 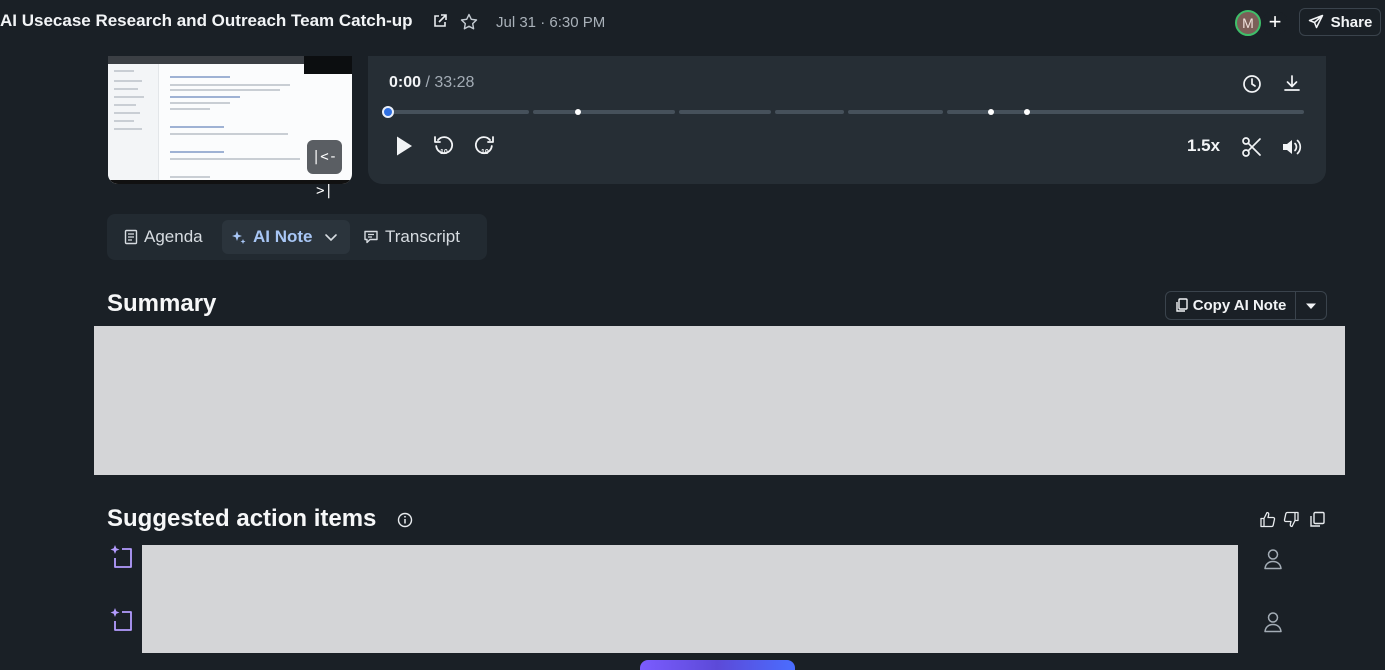 I want to click on external-link-icon, so click(x=440, y=21).